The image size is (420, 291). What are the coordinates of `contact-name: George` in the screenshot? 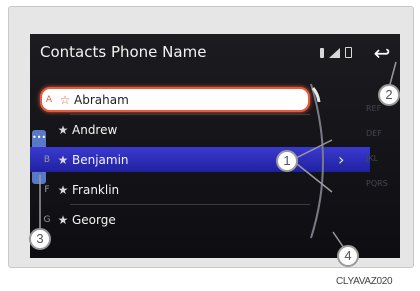 It's located at (94, 219).